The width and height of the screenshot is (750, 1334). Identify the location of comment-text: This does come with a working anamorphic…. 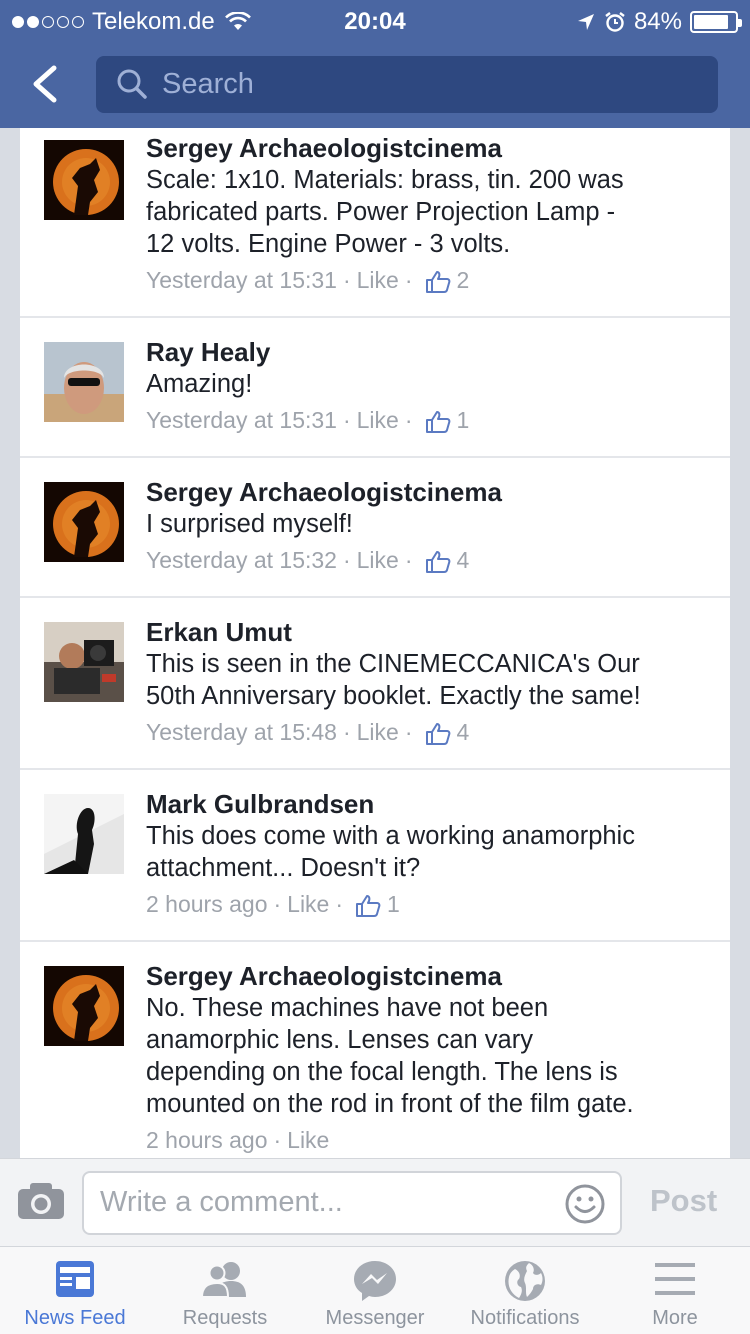
(428, 852).